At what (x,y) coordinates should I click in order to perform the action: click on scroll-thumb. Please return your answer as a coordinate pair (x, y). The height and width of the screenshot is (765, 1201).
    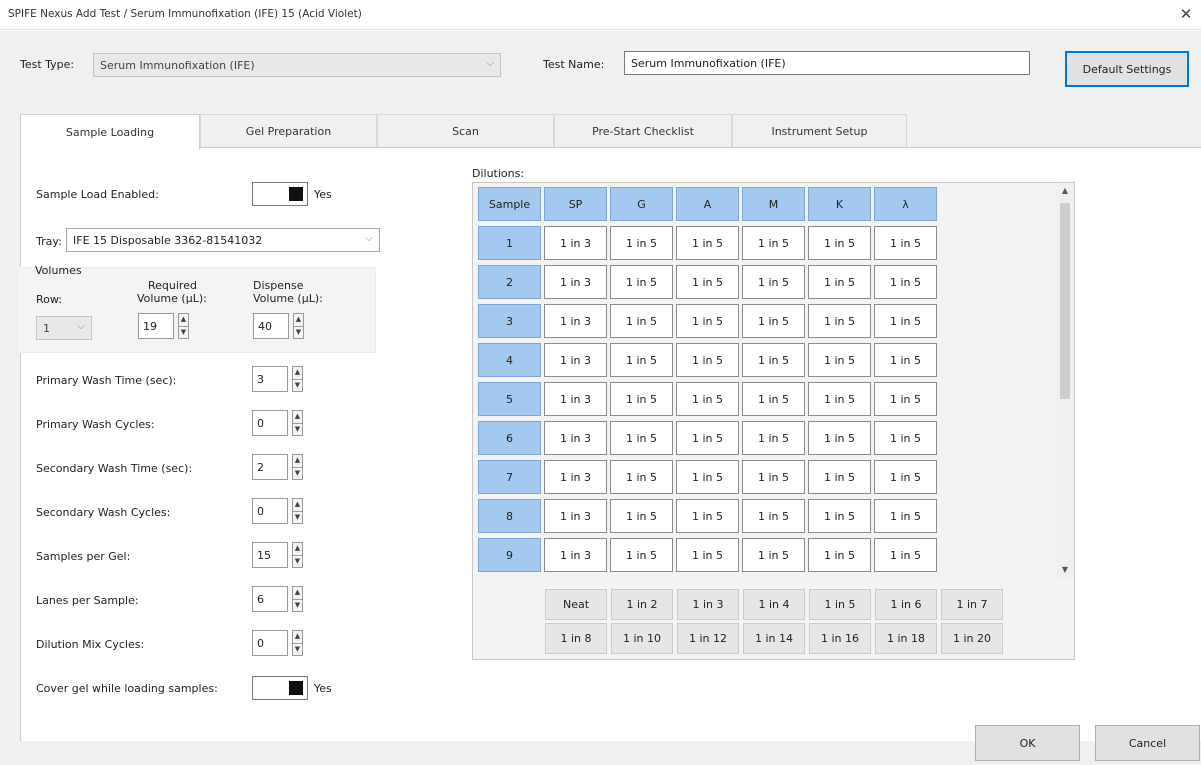
    Looking at the image, I should click on (1065, 301).